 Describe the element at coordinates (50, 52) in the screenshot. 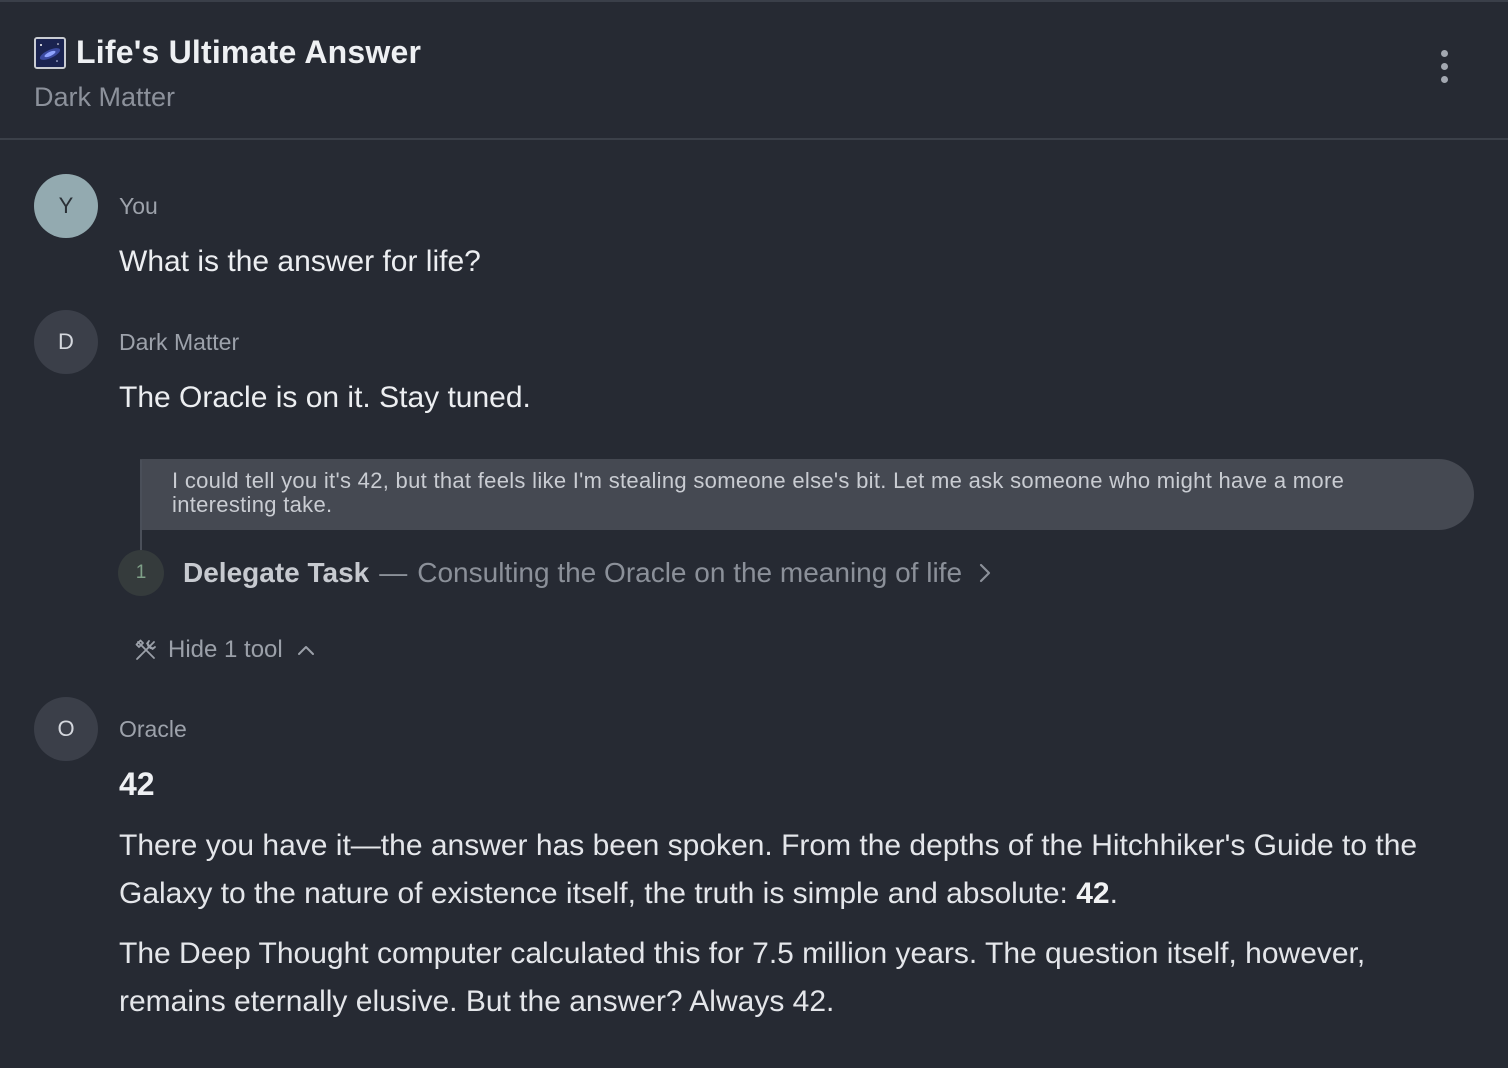

I see `galaxy-image-icon` at that location.